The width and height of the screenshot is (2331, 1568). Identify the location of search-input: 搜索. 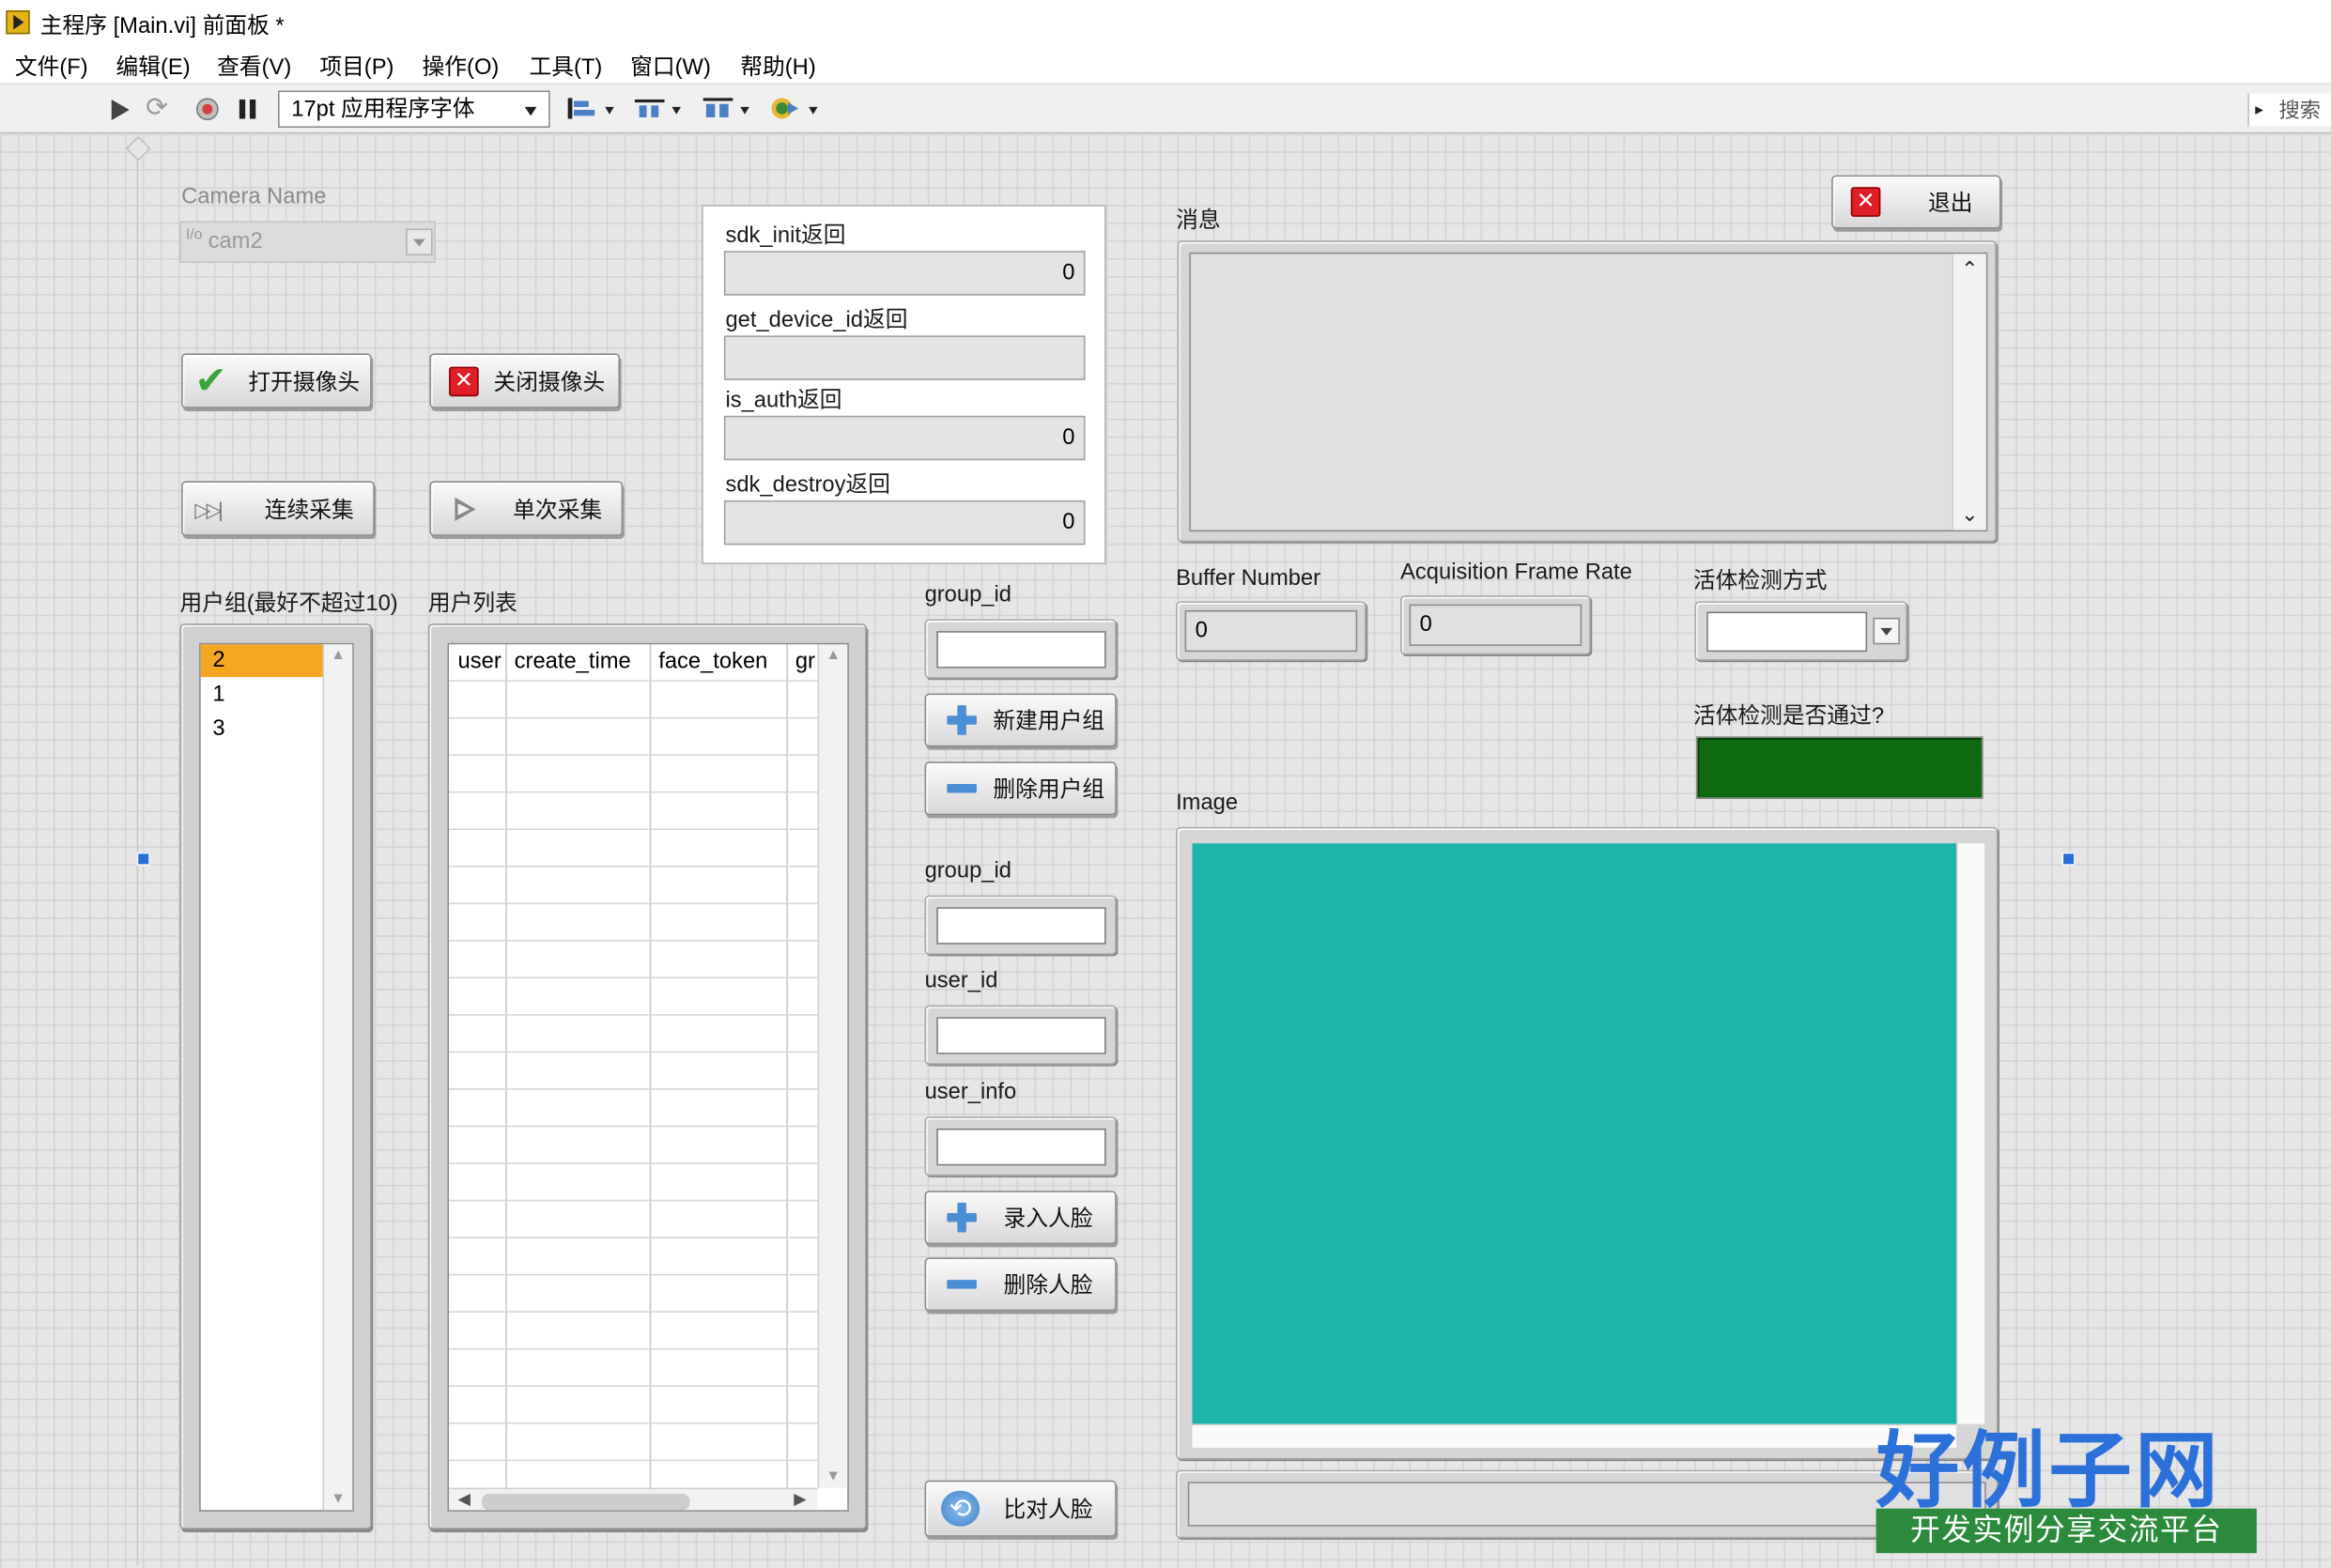
(2289, 110).